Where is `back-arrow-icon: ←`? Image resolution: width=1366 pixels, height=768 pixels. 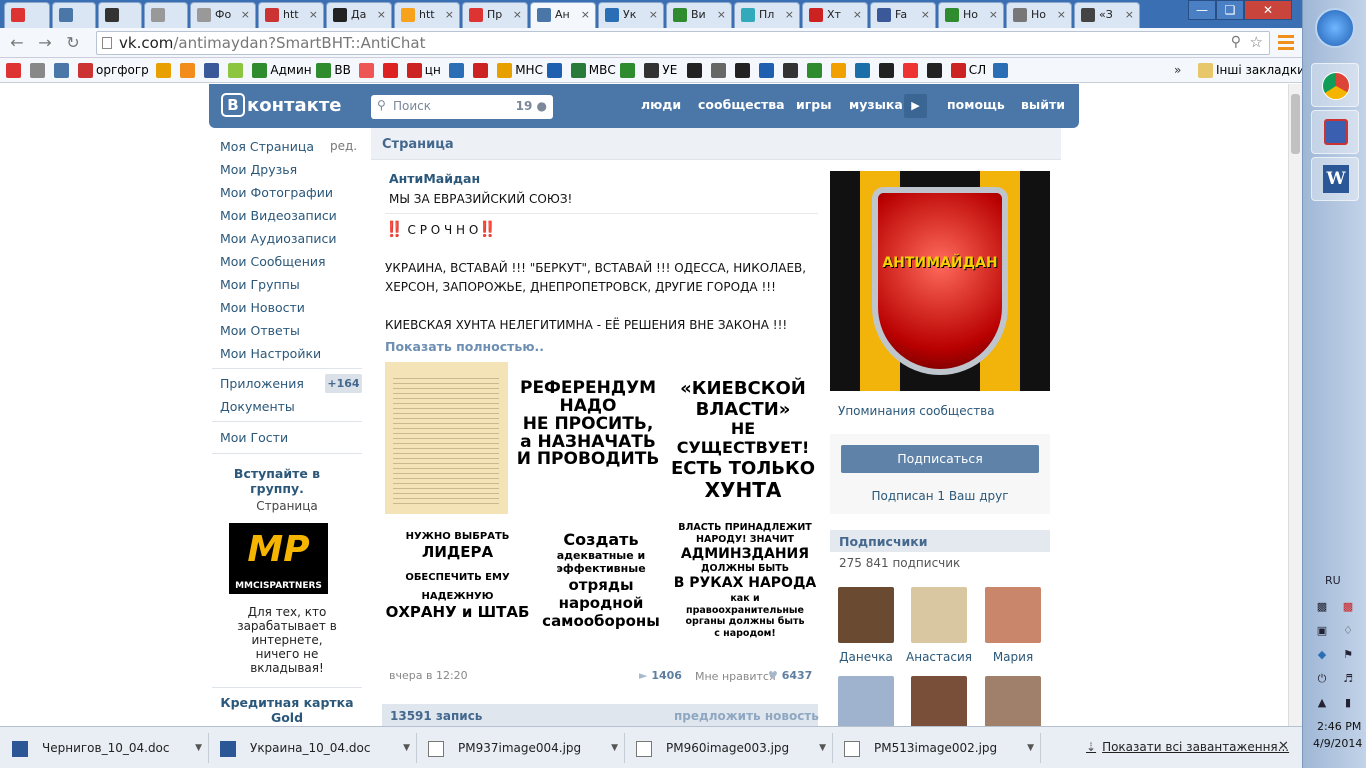
back-arrow-icon: ← is located at coordinates (17, 43).